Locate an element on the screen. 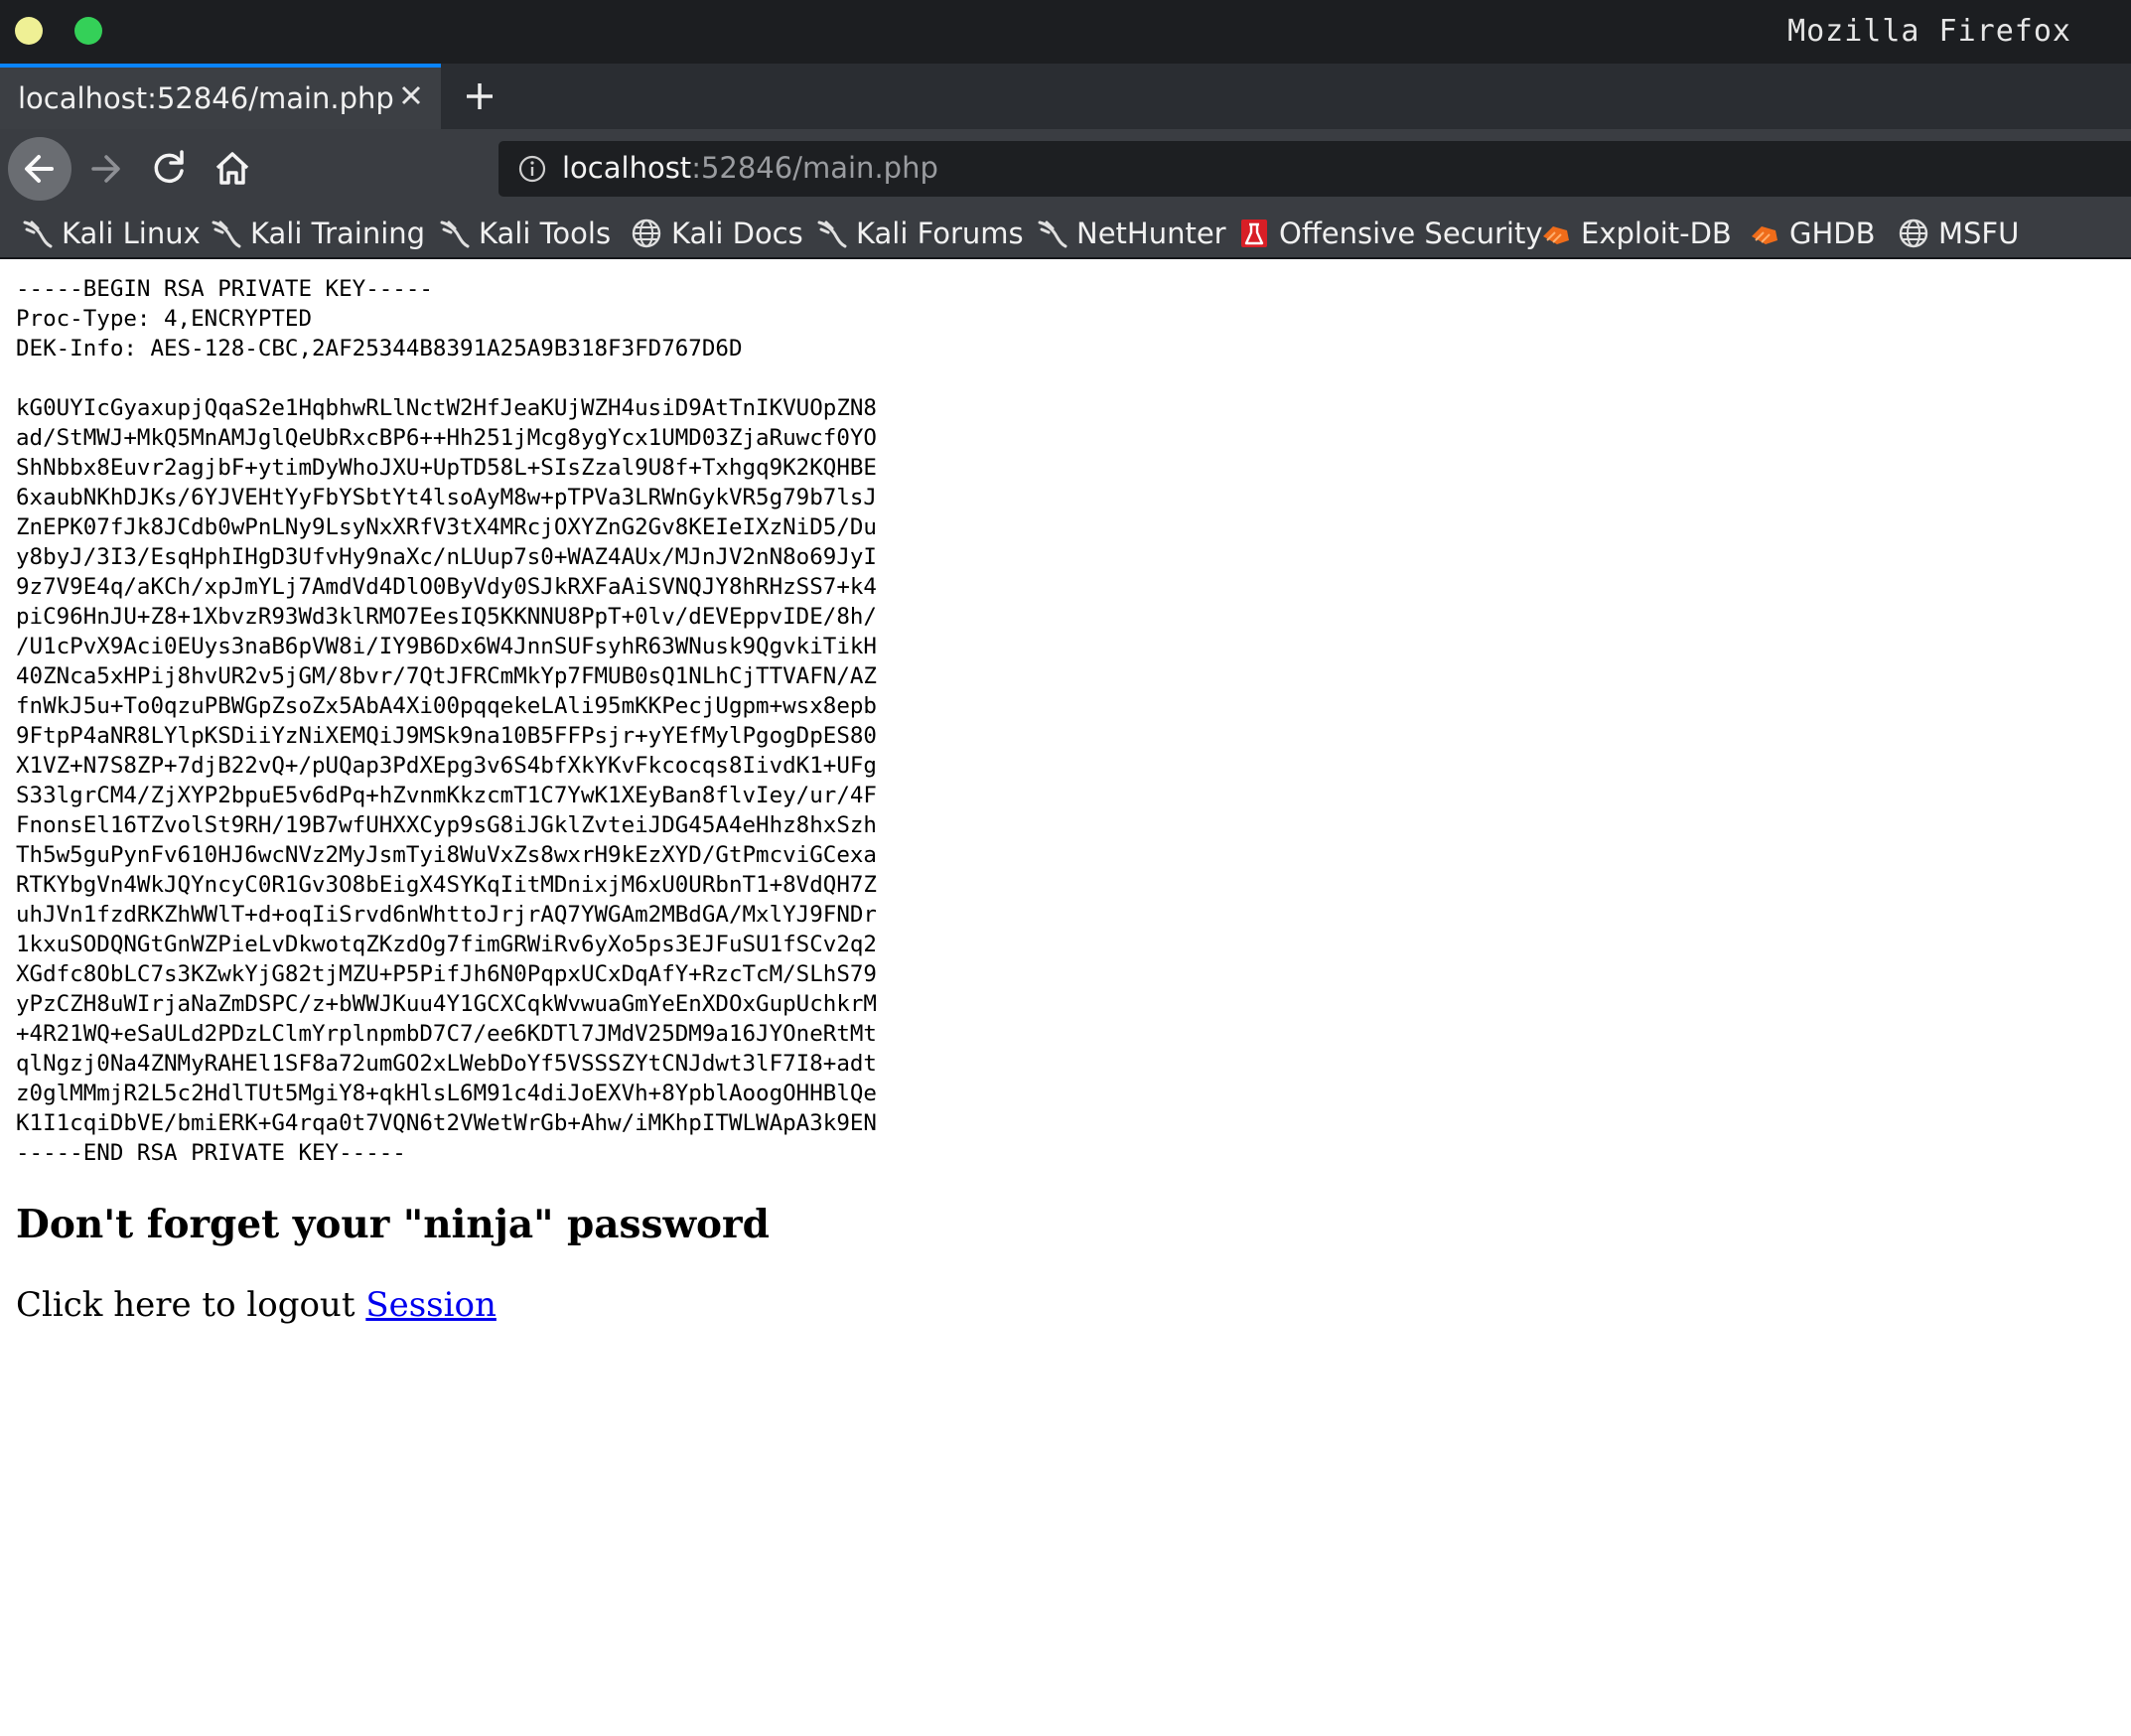 The width and height of the screenshot is (2131, 1736). tab-active: localhost:52846/main.php is located at coordinates (221, 96).